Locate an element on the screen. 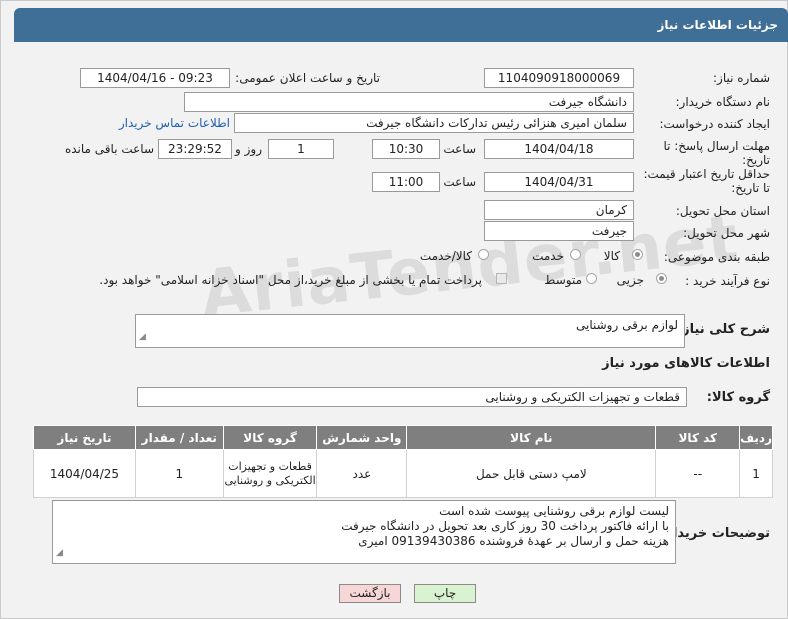 The image size is (788, 619). col-goods-code: کد کالا is located at coordinates (698, 437).